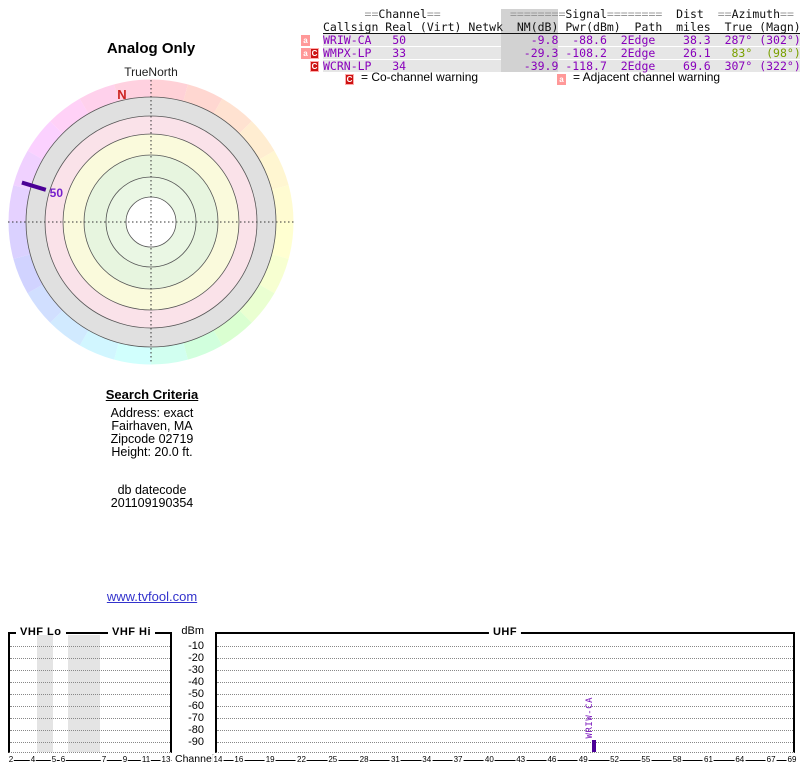  I want to click on channel-tick-label: 43, so click(521, 759).